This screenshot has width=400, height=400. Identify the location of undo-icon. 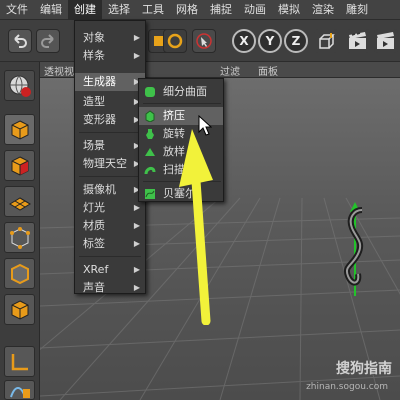
(20, 41).